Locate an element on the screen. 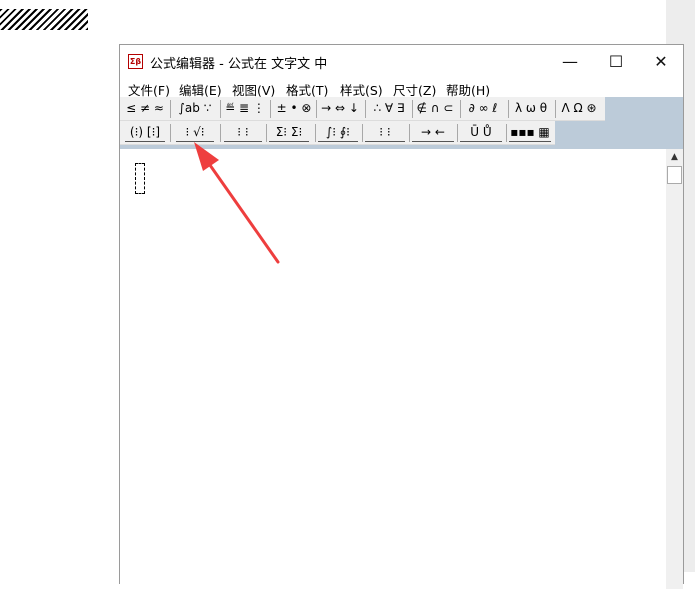 The height and width of the screenshot is (589, 695). annotation-arrow-shaft is located at coordinates (241, 210).